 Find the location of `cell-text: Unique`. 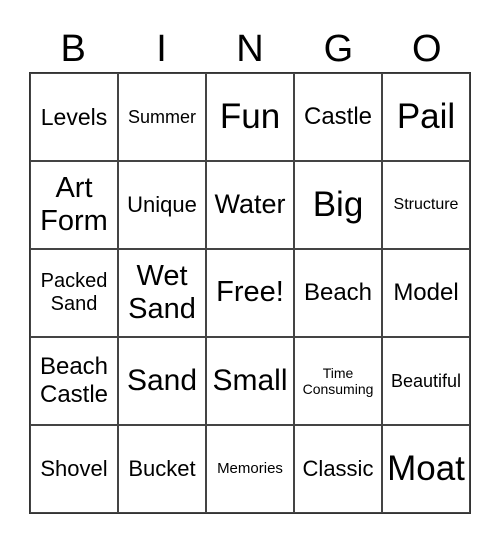

cell-text: Unique is located at coordinates (162, 205).